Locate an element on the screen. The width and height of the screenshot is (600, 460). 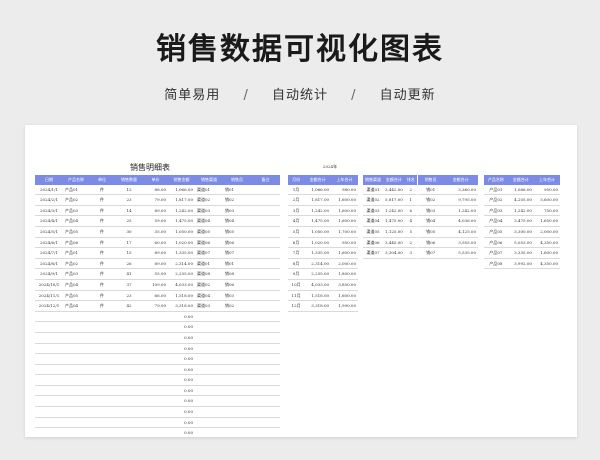
table-cell: 14 is located at coordinates (129, 211).